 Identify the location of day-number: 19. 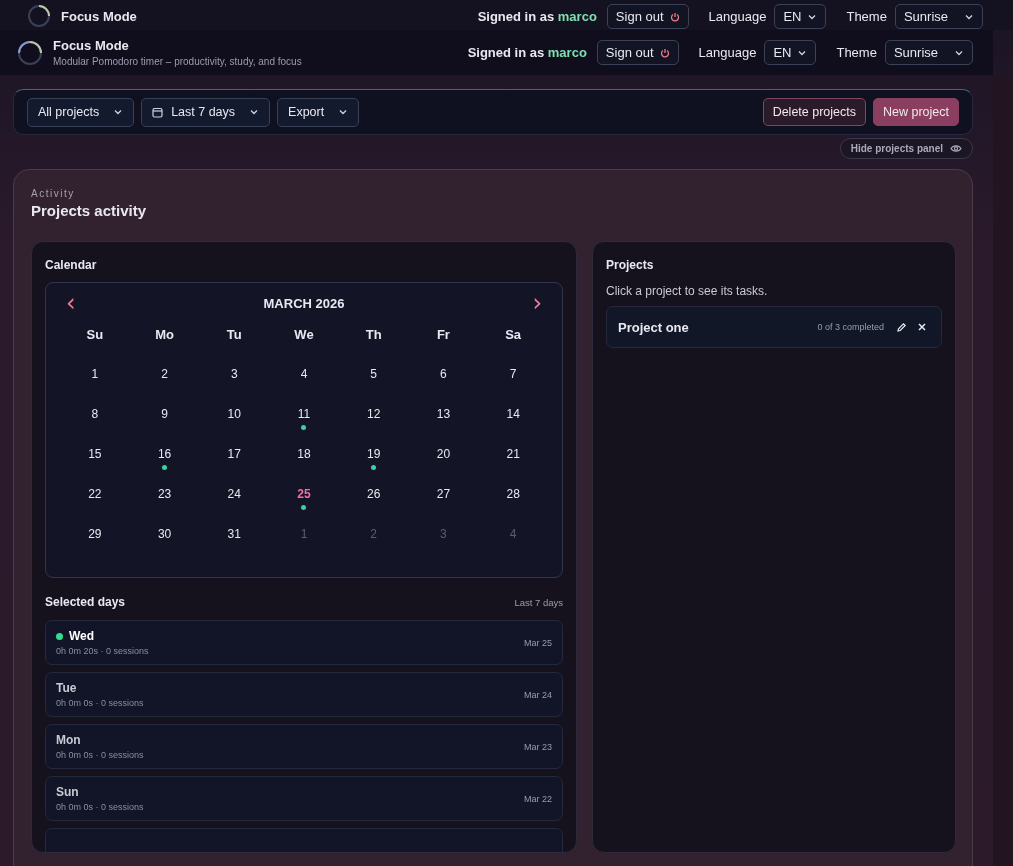
(374, 454).